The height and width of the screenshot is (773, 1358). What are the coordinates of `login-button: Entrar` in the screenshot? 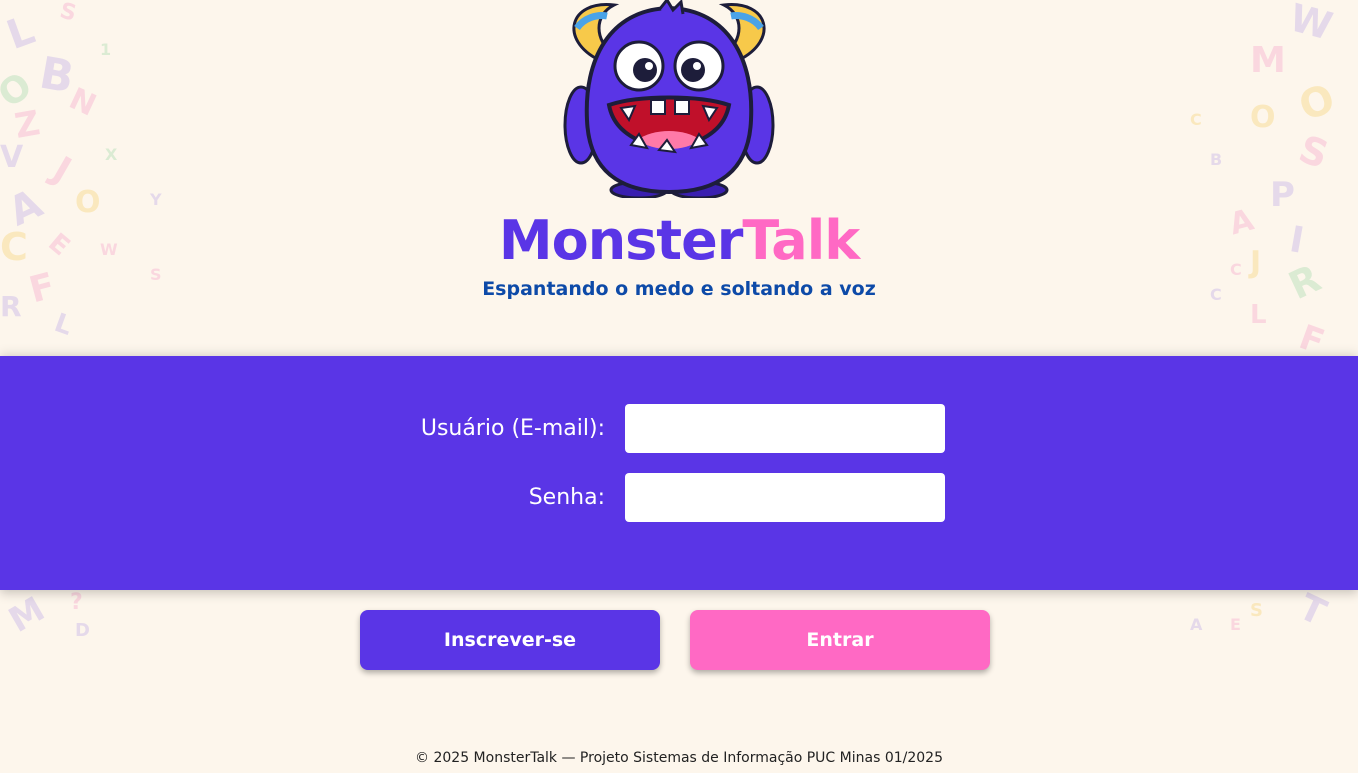 It's located at (840, 640).